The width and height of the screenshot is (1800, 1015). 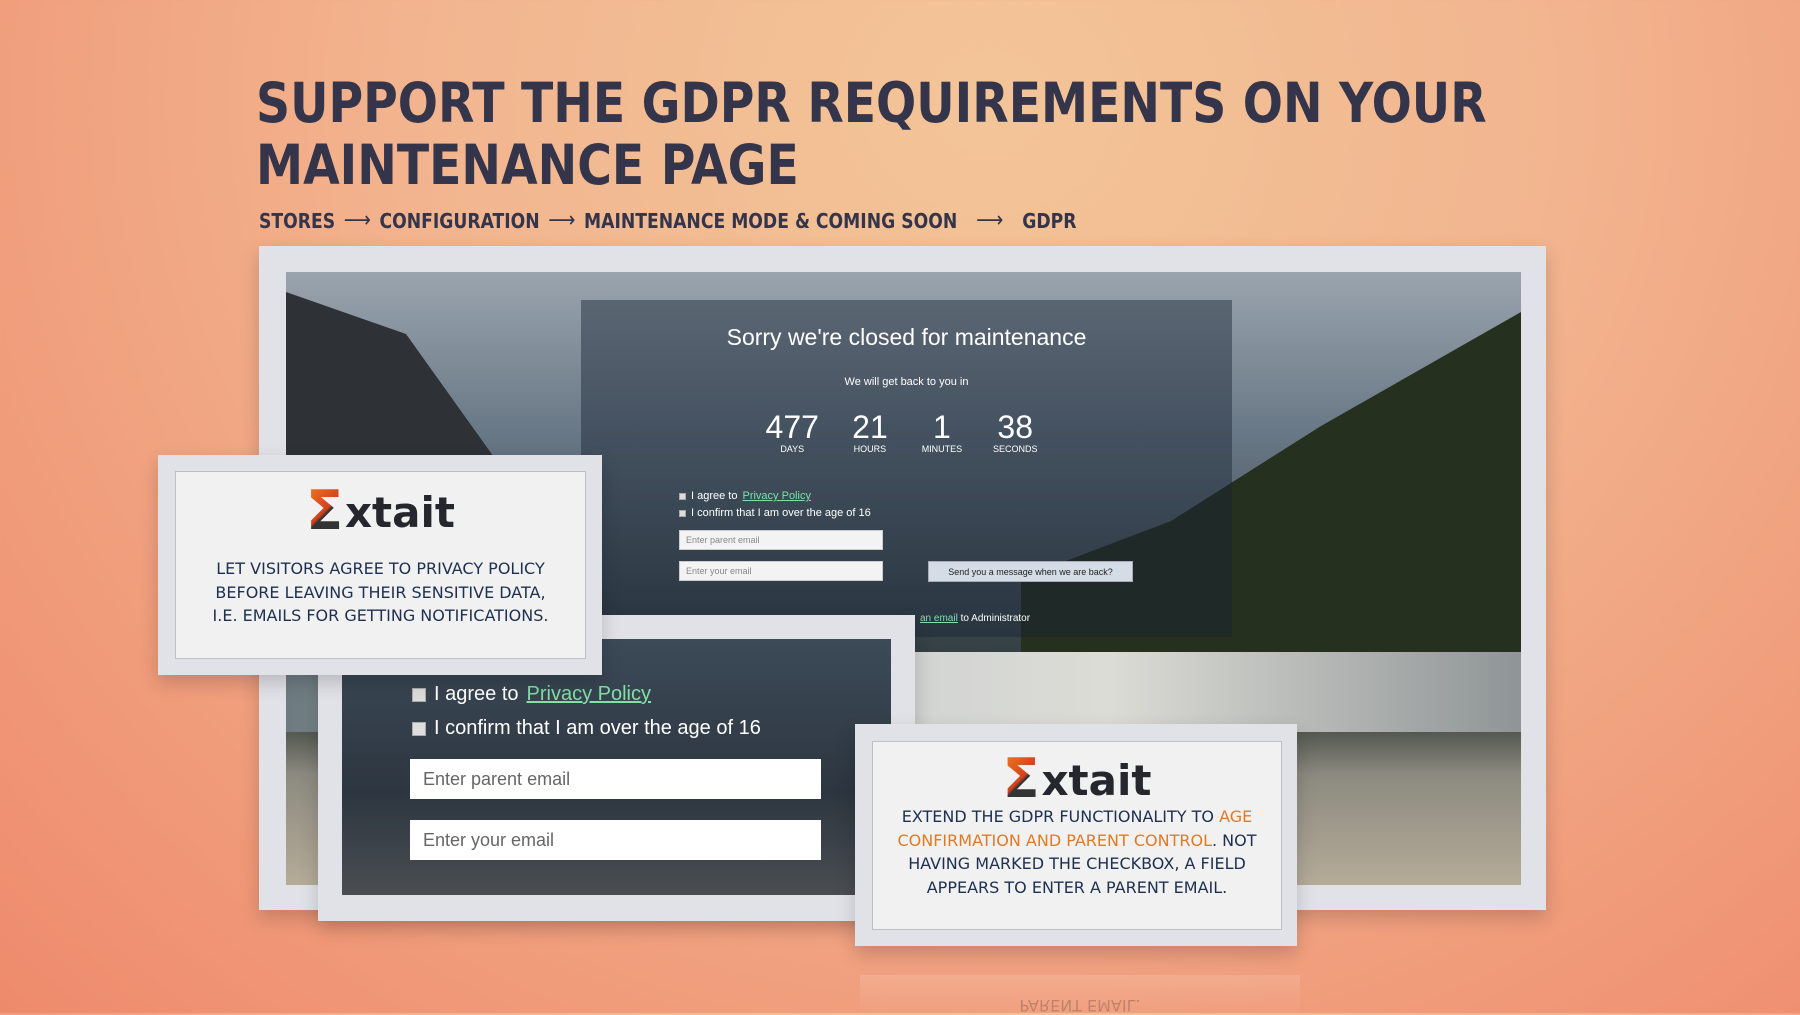 What do you see at coordinates (615, 840) in the screenshot?
I see `email-input-large: Enter your email` at bounding box center [615, 840].